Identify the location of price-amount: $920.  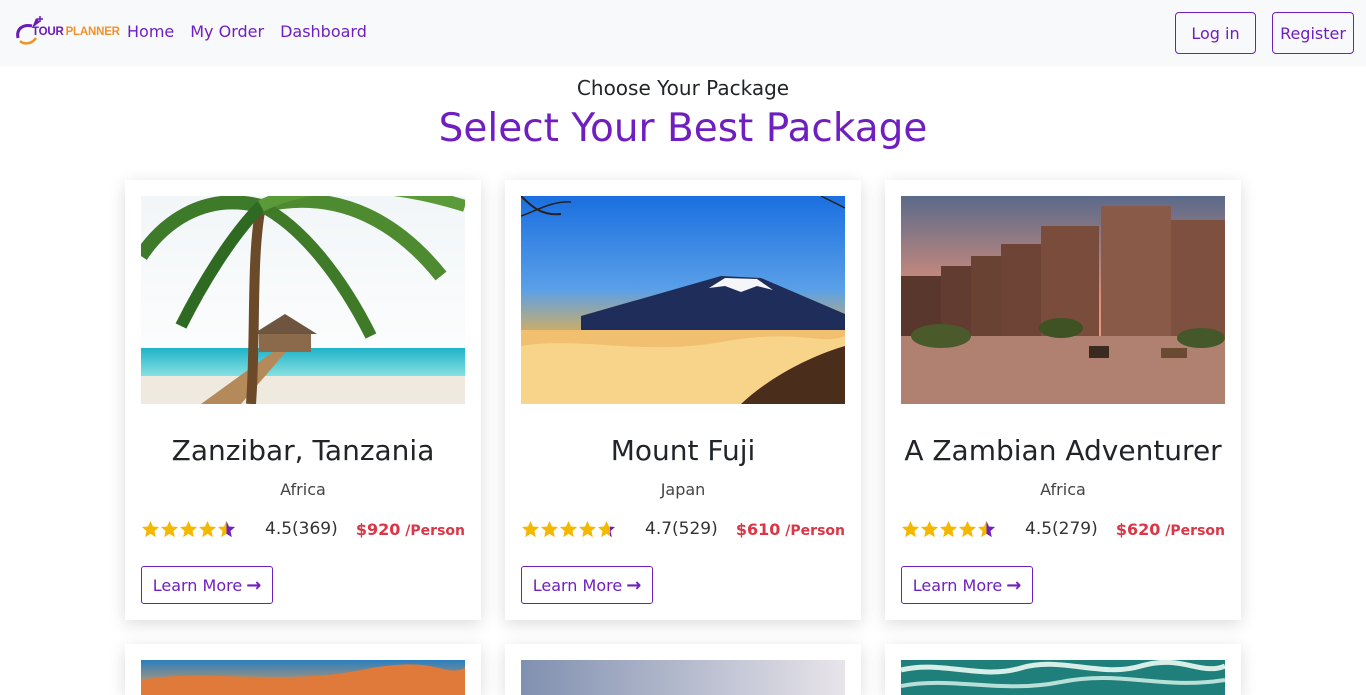
(378, 529).